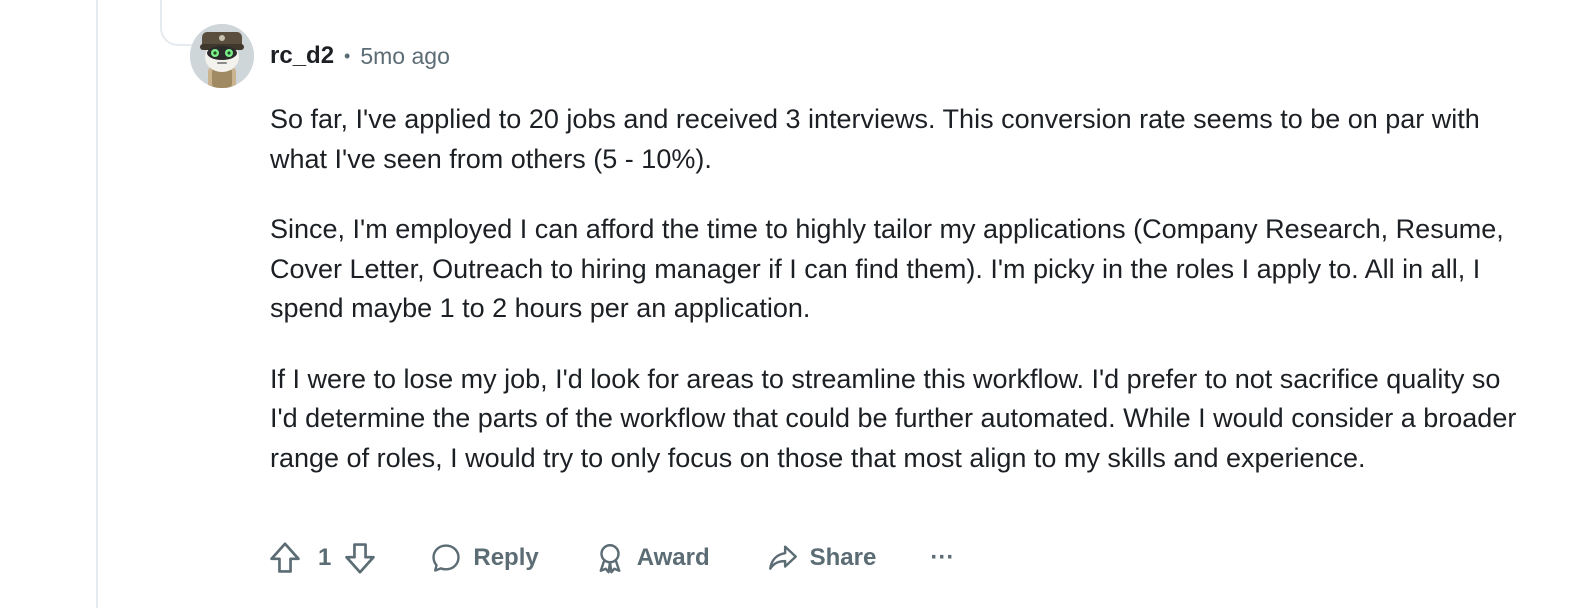 The image size is (1588, 608). What do you see at coordinates (302, 56) in the screenshot?
I see `username: rc_d2` at bounding box center [302, 56].